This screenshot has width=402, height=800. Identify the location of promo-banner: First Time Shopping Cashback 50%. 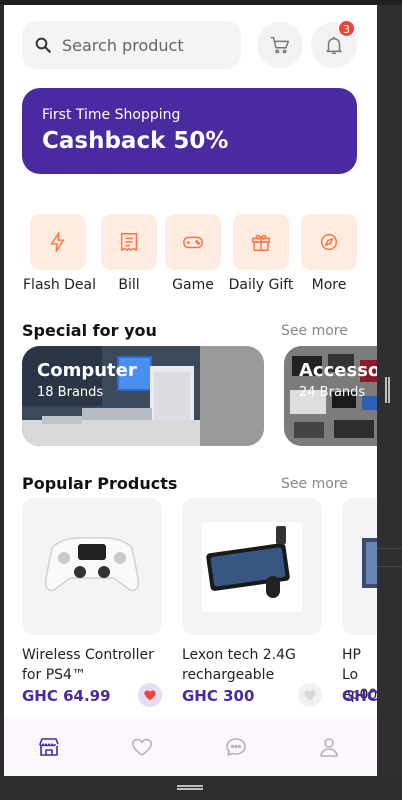
(189, 131).